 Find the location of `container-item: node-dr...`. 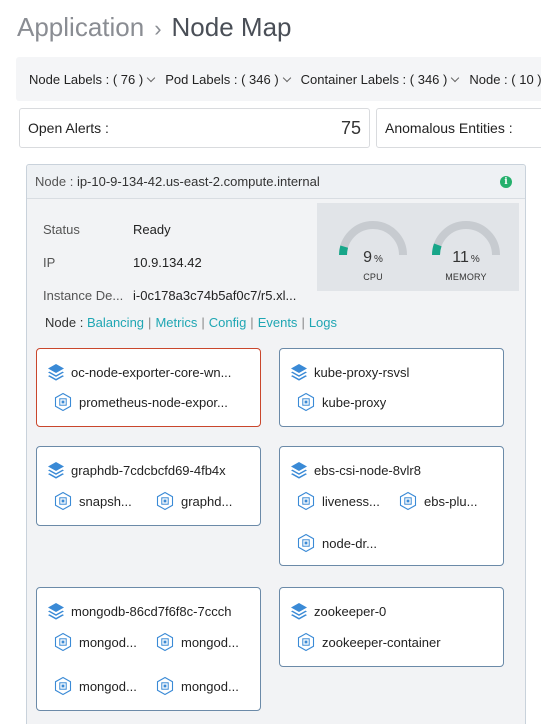

container-item: node-dr... is located at coordinates (344, 543).